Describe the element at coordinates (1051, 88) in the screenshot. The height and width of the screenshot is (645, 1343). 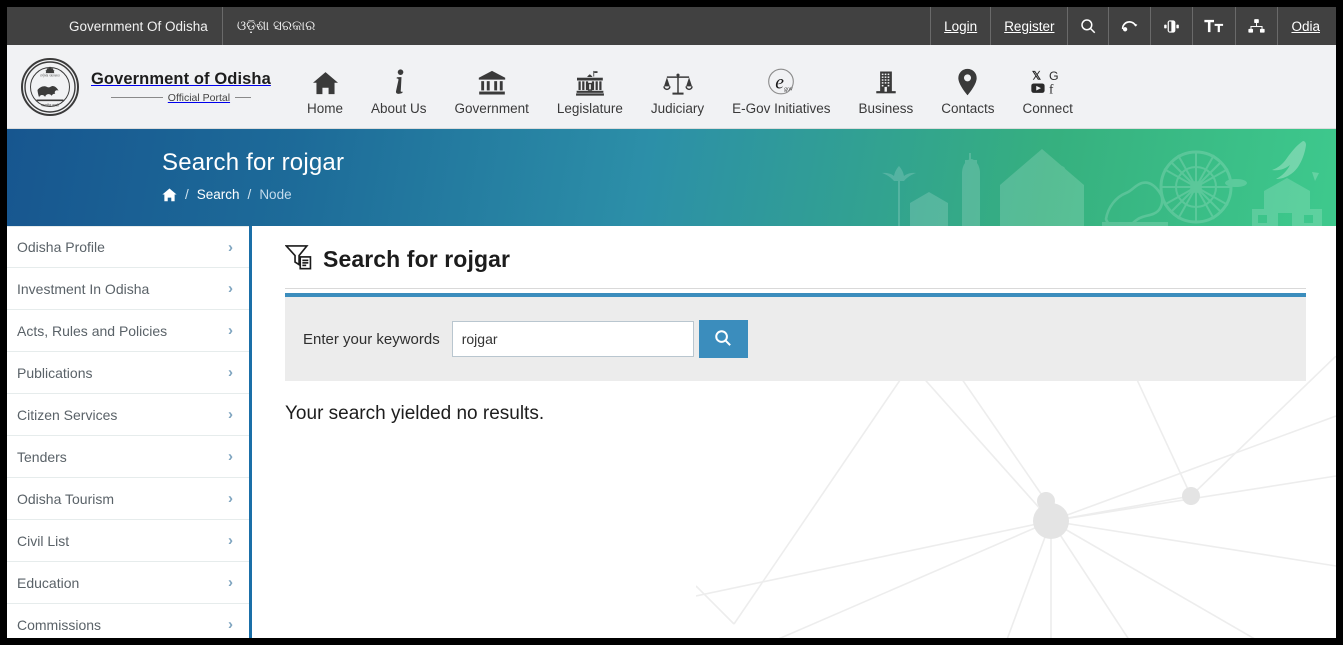
I see `svg-text: f` at that location.